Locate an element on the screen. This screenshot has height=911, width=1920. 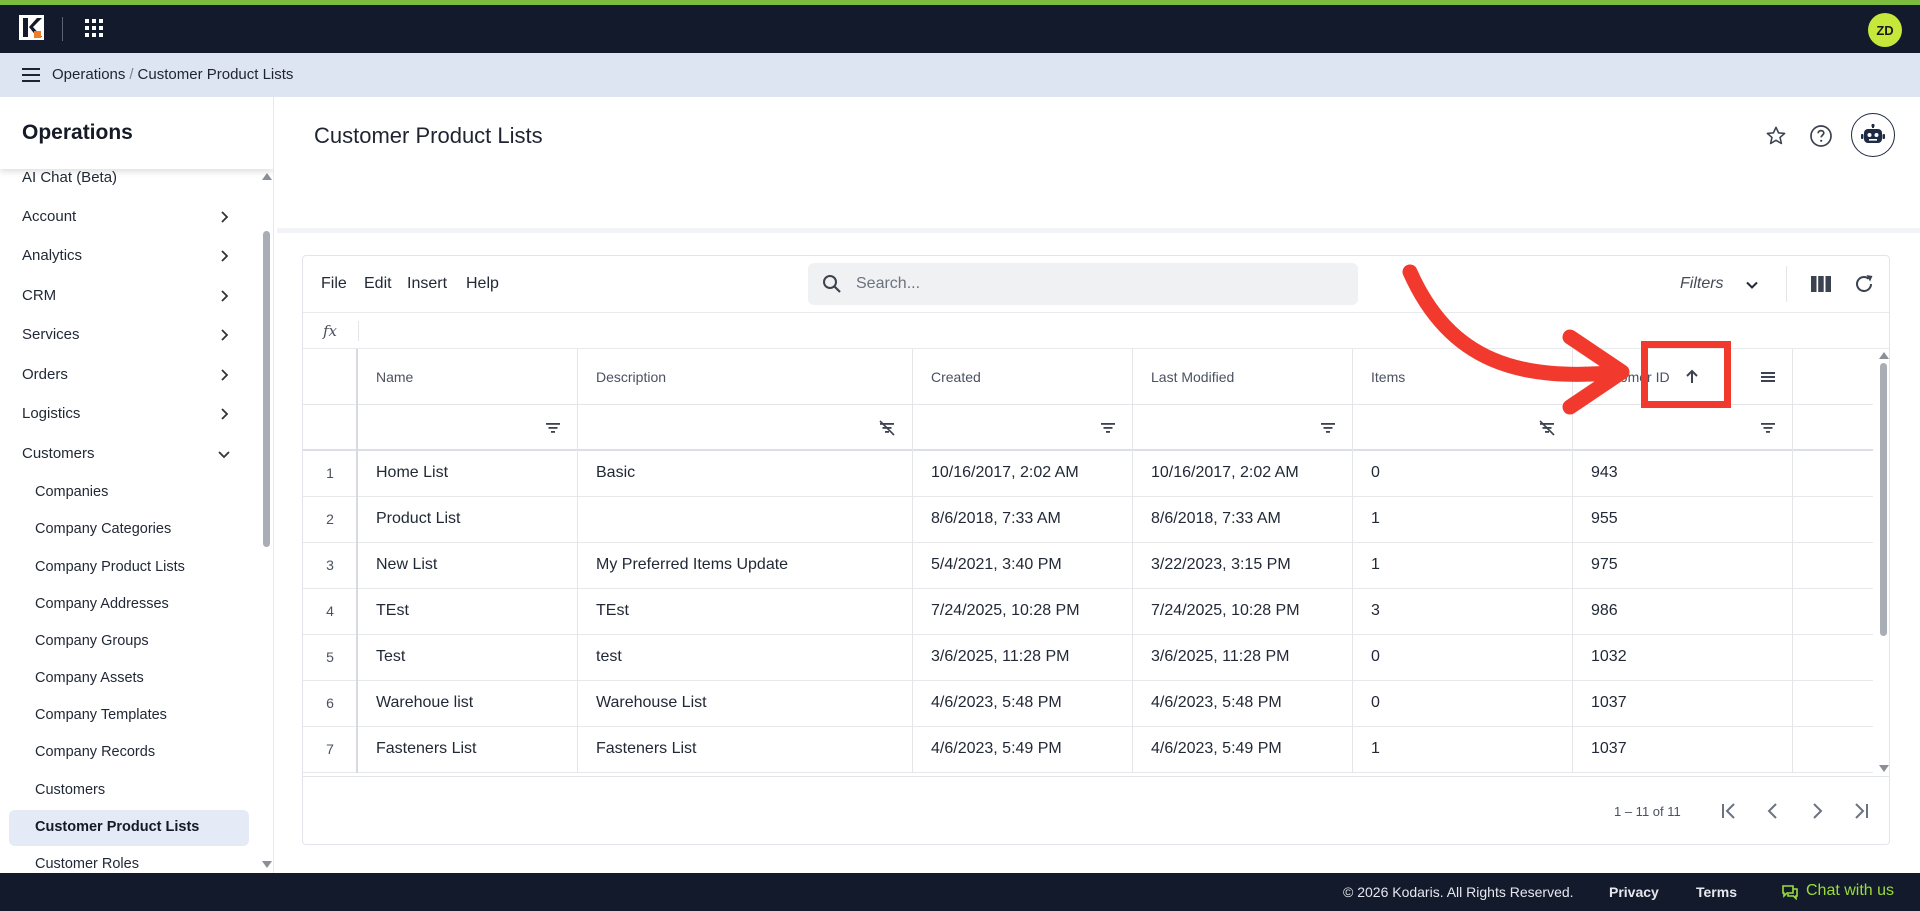
menu-insert: Insert is located at coordinates (427, 284).